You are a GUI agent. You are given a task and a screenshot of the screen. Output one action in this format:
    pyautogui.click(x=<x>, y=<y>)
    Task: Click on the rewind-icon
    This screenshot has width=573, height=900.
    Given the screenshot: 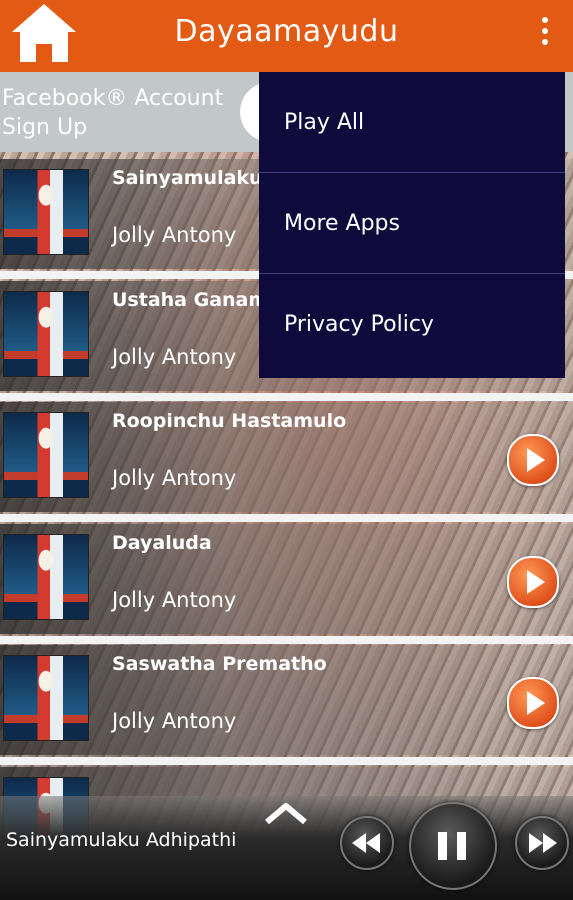 What is the action you would take?
    pyautogui.click(x=367, y=843)
    